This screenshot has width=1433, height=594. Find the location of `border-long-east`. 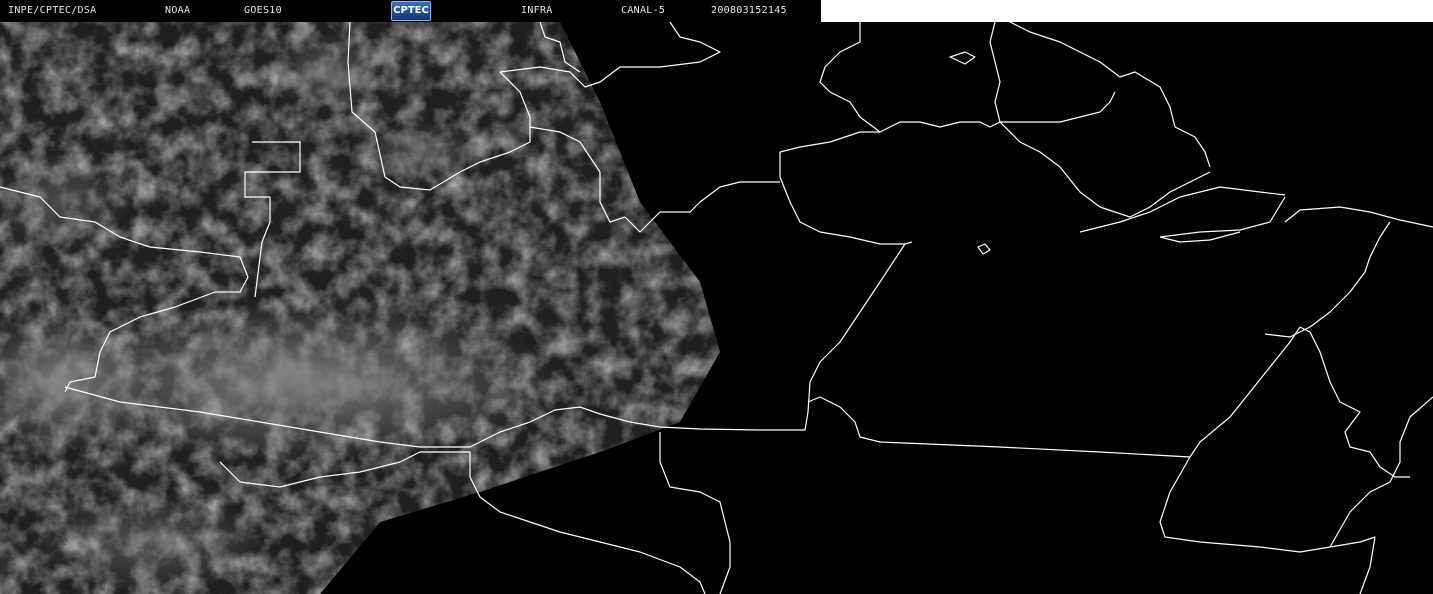

border-long-east is located at coordinates (1054, 392).